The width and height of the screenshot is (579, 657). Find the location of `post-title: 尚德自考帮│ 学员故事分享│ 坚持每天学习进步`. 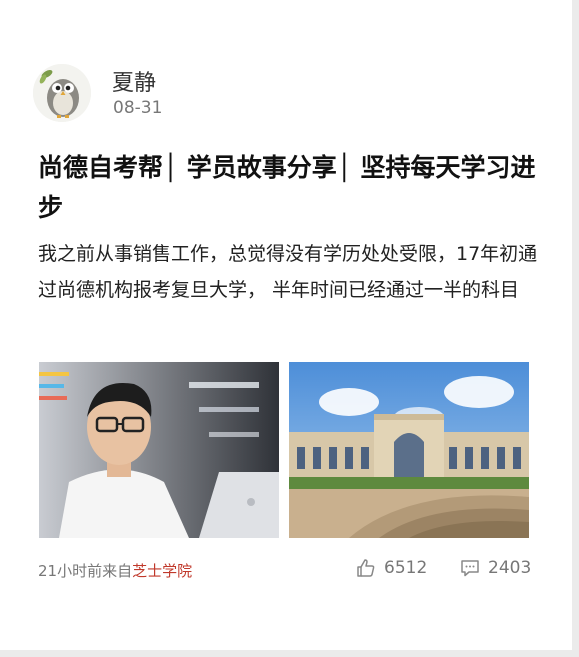

post-title: 尚德自考帮│ 学员故事分享│ 坚持每天学习进步 is located at coordinates (288, 188).